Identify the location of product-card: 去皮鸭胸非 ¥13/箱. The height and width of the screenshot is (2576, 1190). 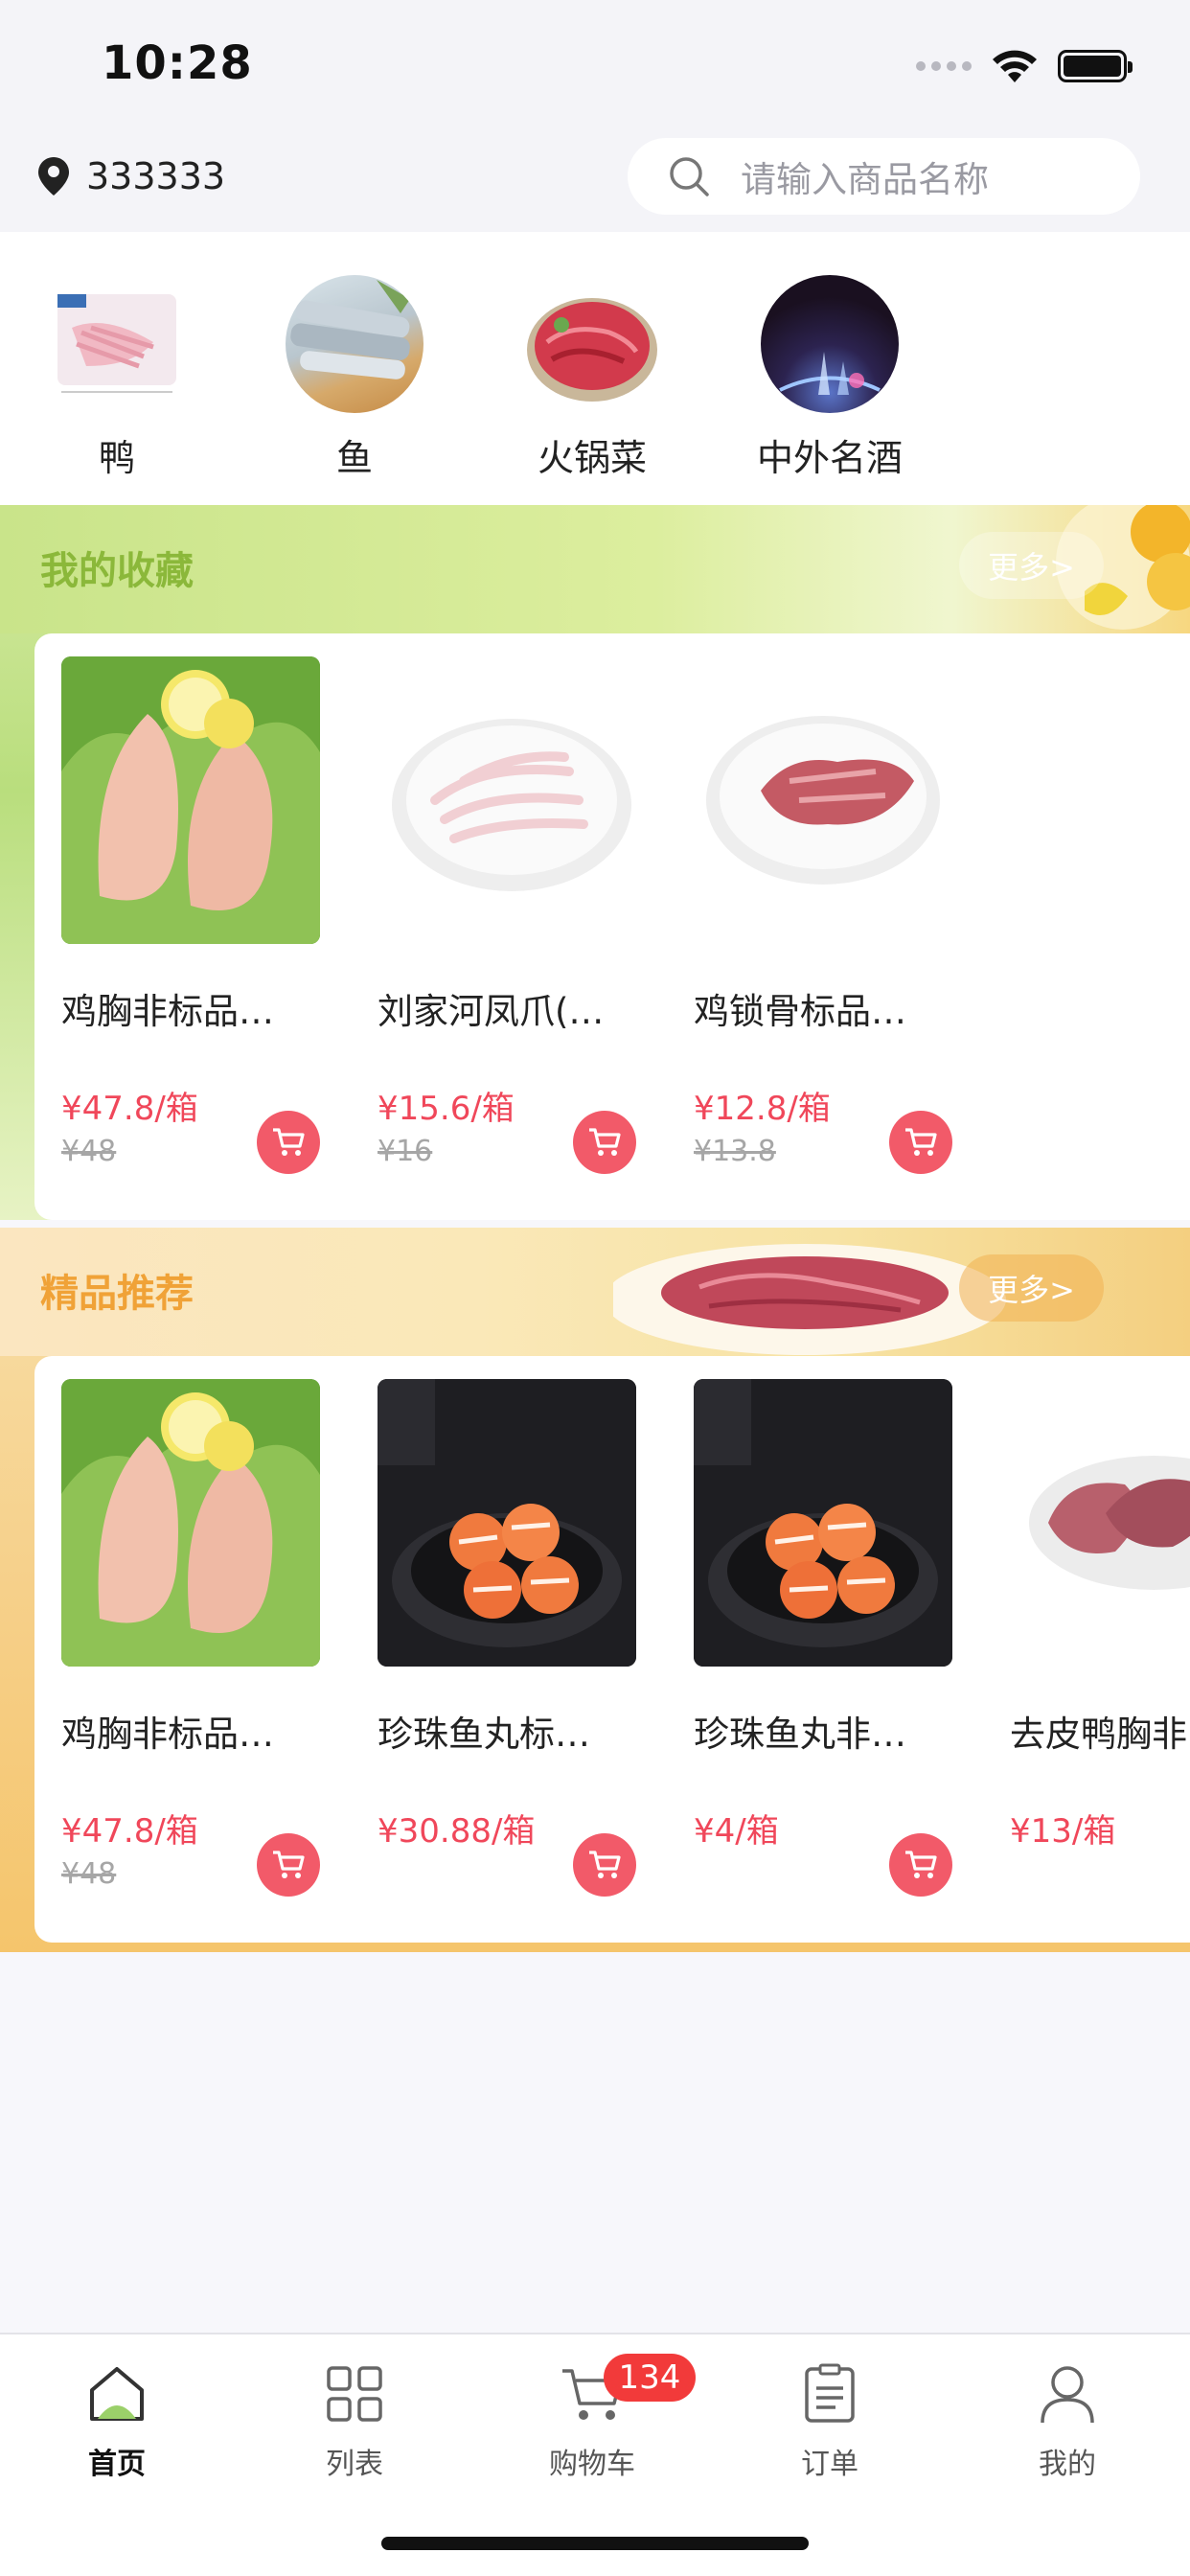
(1100, 1615).